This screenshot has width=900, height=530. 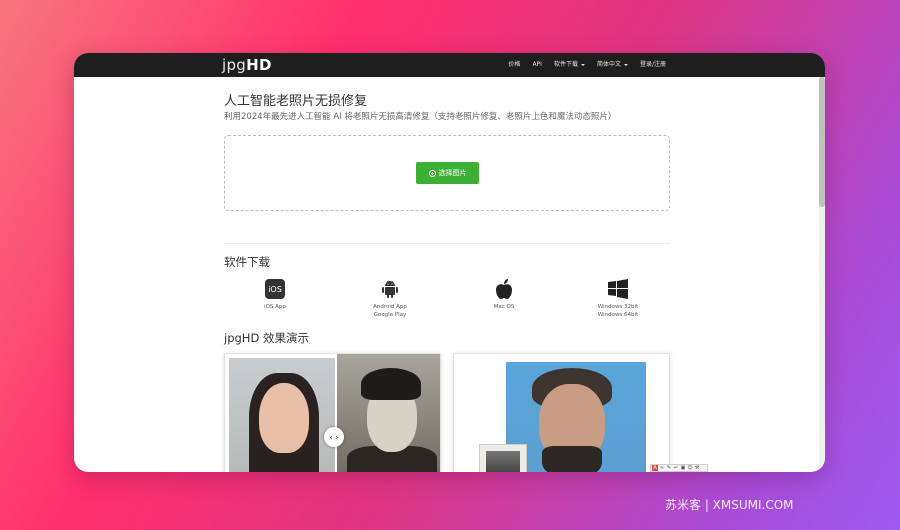 What do you see at coordinates (390, 307) in the screenshot?
I see `download-label-line: Android App` at bounding box center [390, 307].